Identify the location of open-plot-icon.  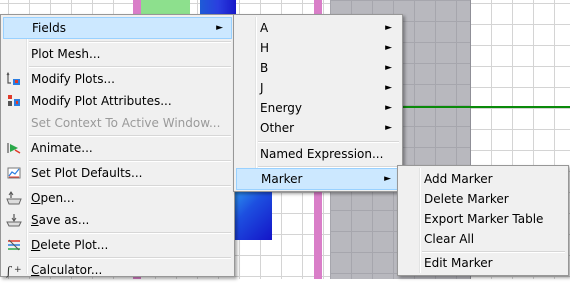
(14, 198).